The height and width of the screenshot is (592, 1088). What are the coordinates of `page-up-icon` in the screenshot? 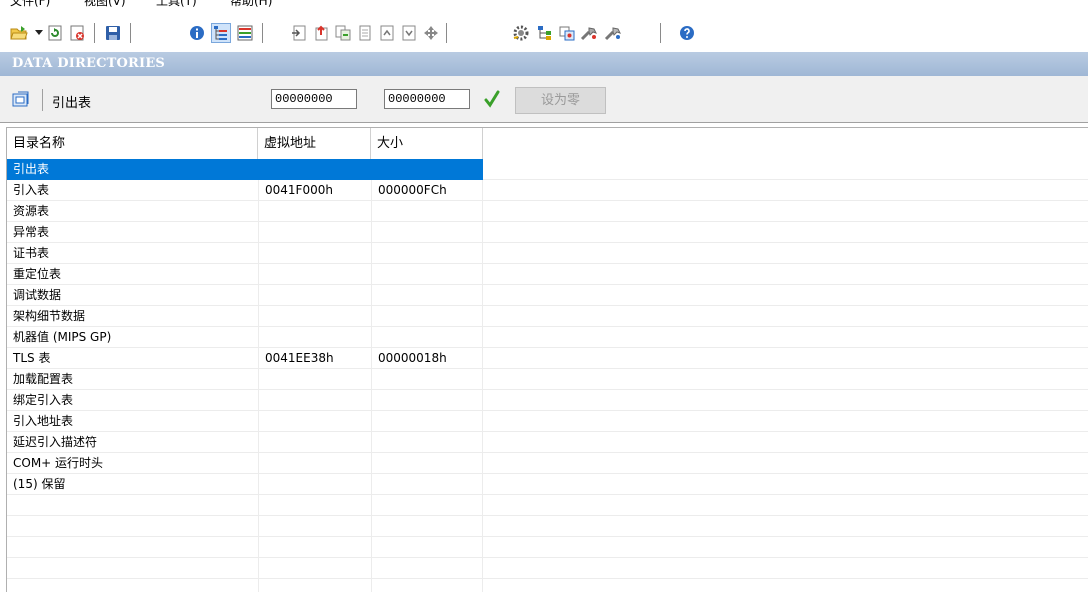 It's located at (387, 33).